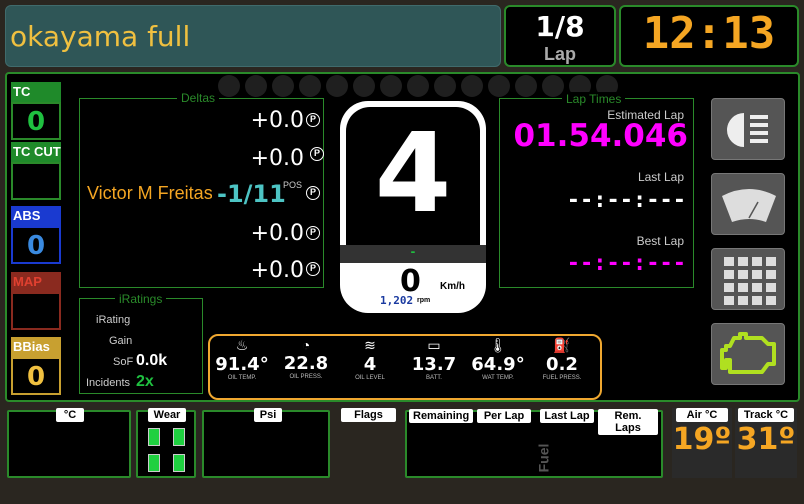 The height and width of the screenshot is (504, 804). Describe the element at coordinates (397, 300) in the screenshot. I see `rpm-value: 1,202` at that location.